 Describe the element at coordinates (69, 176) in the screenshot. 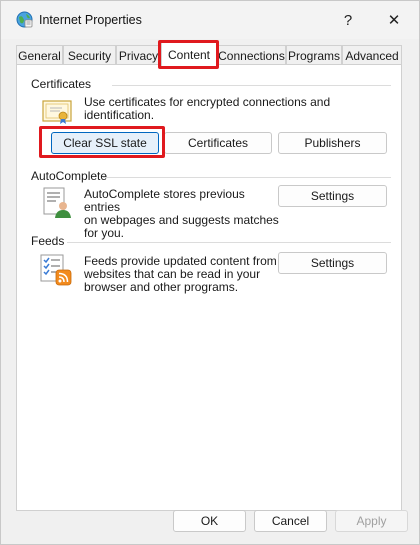

I see `autocomplete-group-label: AutoComplete` at that location.